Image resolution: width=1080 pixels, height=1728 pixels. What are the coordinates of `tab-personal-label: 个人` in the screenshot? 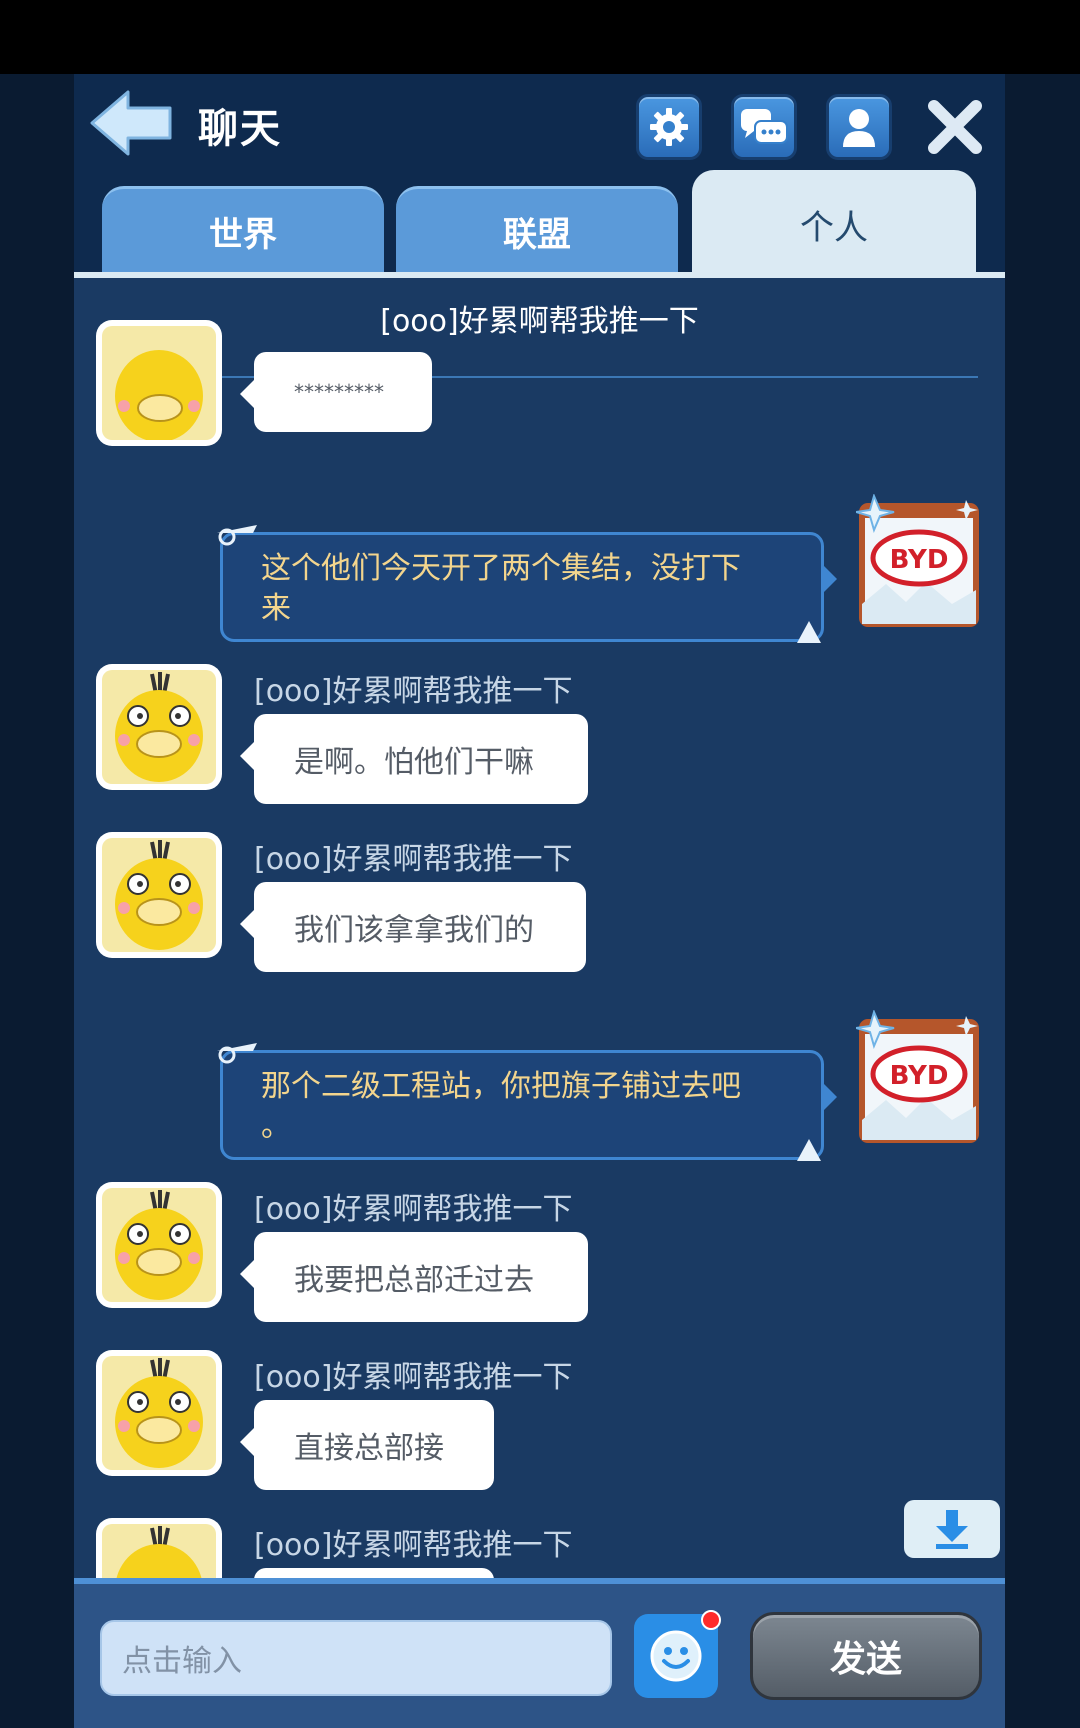 It's located at (834, 227).